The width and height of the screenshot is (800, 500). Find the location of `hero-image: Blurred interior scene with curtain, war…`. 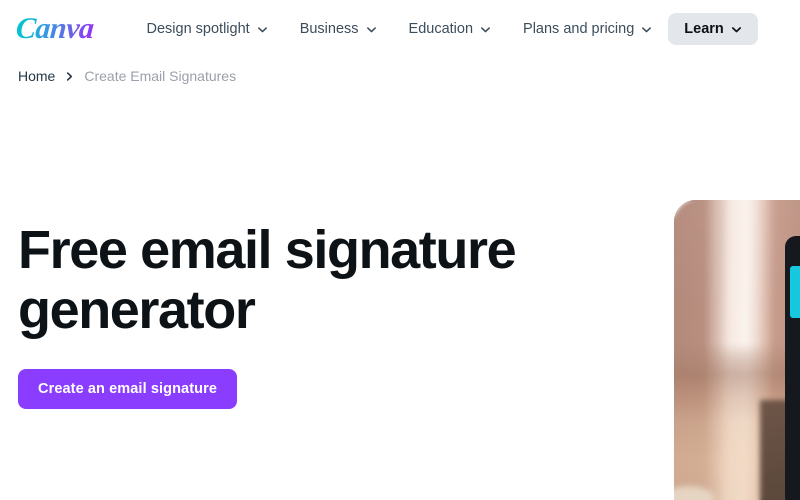

hero-image: Blurred interior scene with curtain, war… is located at coordinates (737, 350).